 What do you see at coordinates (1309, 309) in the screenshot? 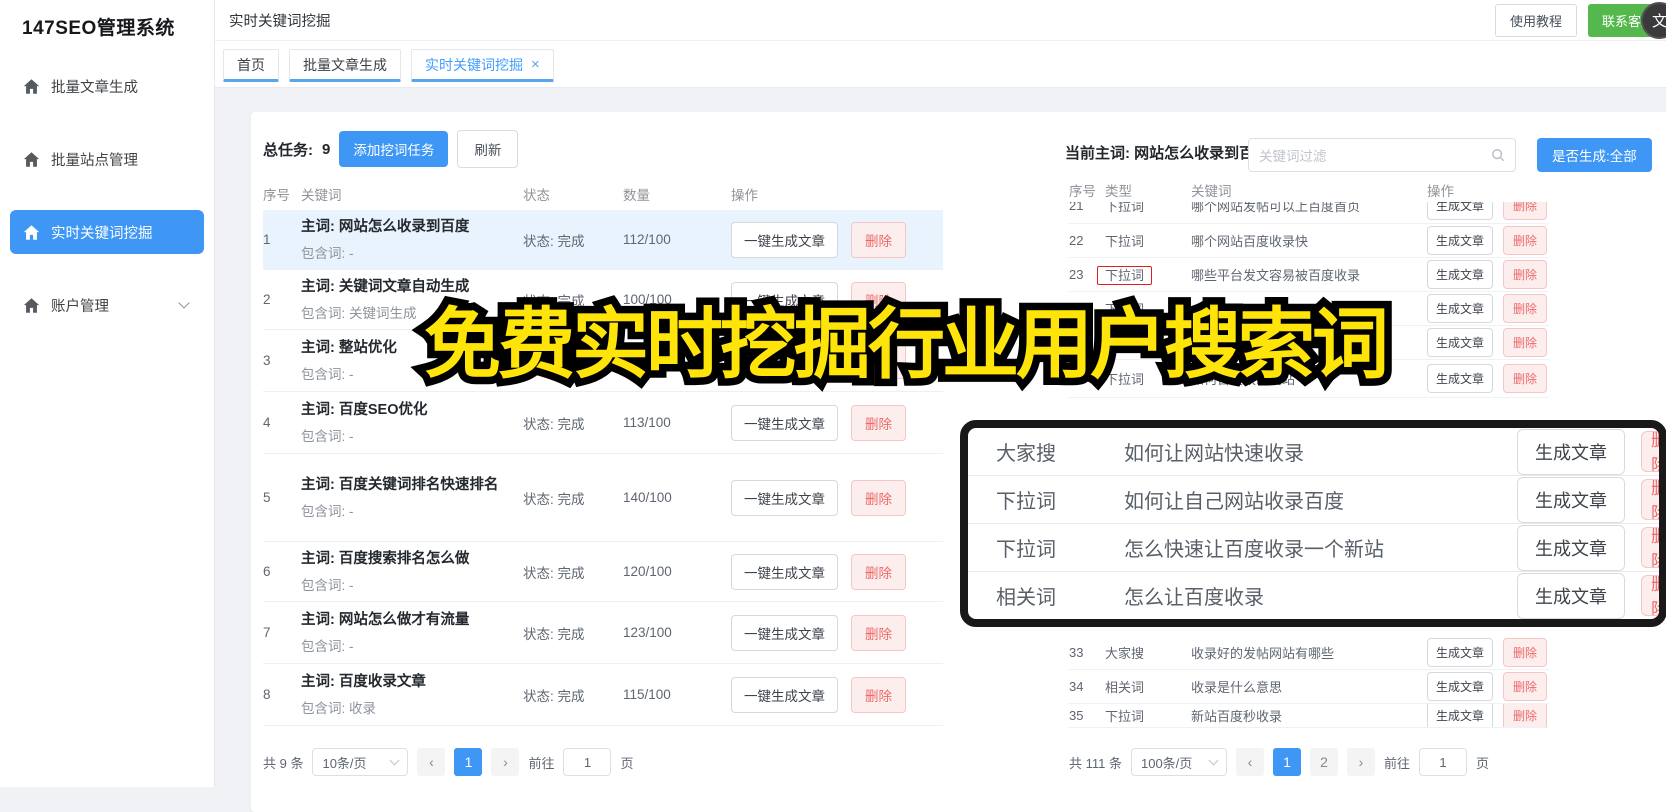
I see `table-row: 24 下拉词 生成文章 删除` at bounding box center [1309, 309].